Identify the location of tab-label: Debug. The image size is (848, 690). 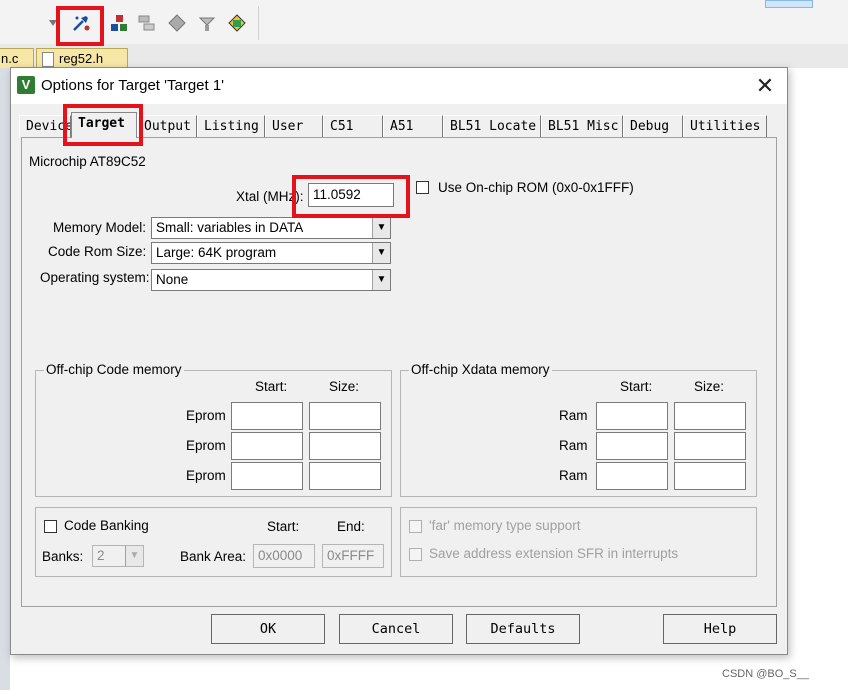
(650, 126).